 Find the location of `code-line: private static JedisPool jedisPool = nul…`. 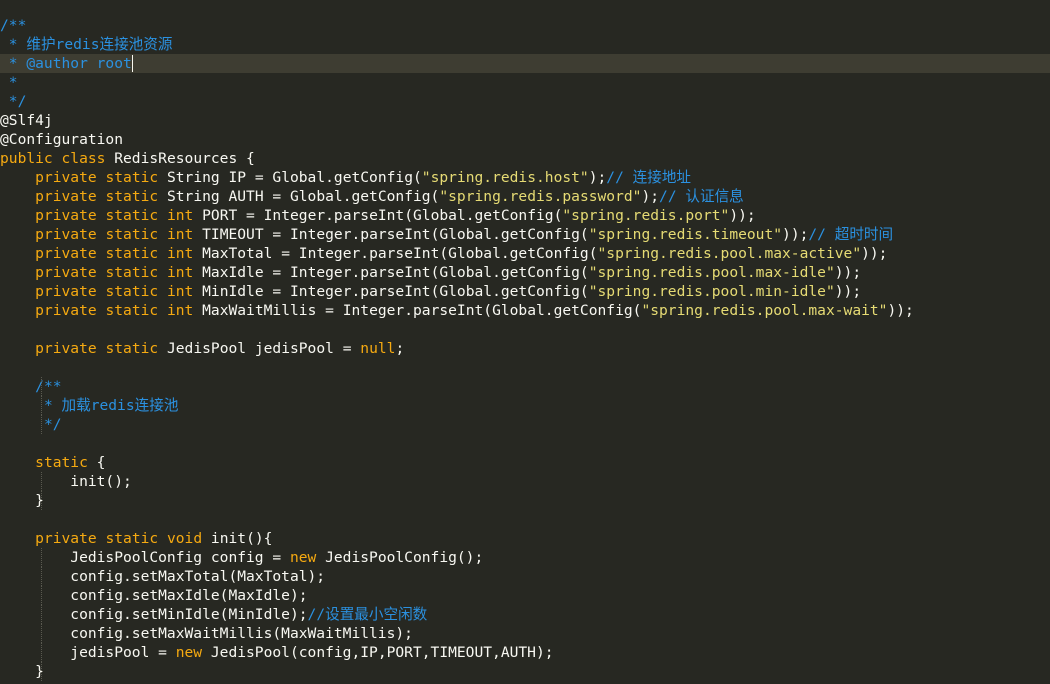

code-line: private static JedisPool jedisPool = nul… is located at coordinates (525, 348).